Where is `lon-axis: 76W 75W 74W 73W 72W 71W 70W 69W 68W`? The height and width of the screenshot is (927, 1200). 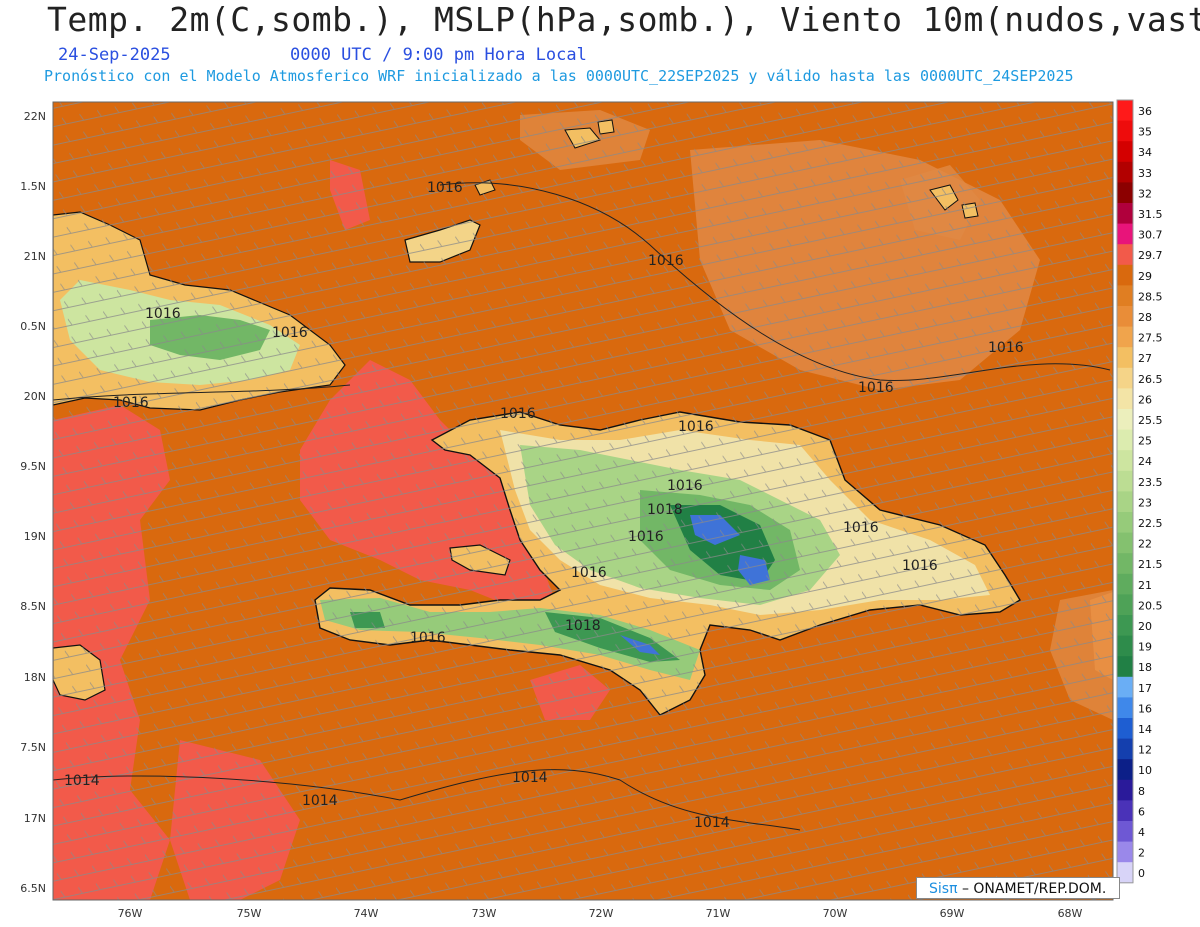 lon-axis: 76W 75W 74W 73W 72W 71W 70W 69W 68W is located at coordinates (600, 913).